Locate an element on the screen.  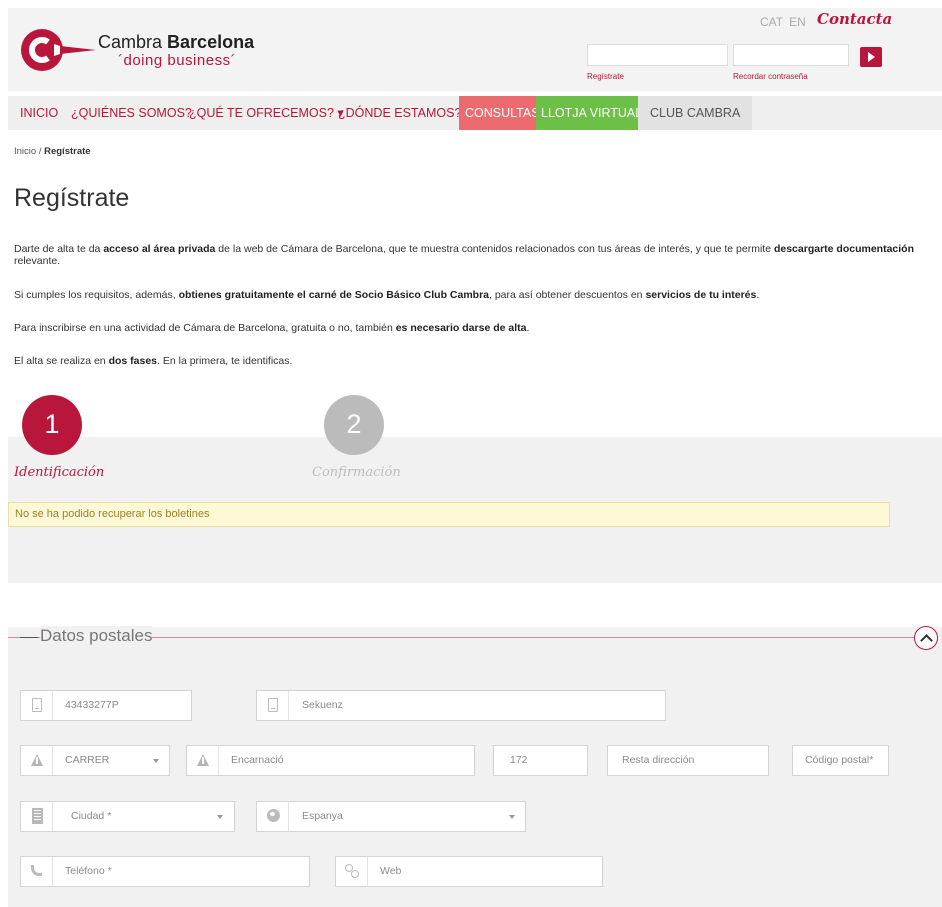
cambra-barcelona-logo: Cambra Barcelona ´doing business´ is located at coordinates (140, 53).